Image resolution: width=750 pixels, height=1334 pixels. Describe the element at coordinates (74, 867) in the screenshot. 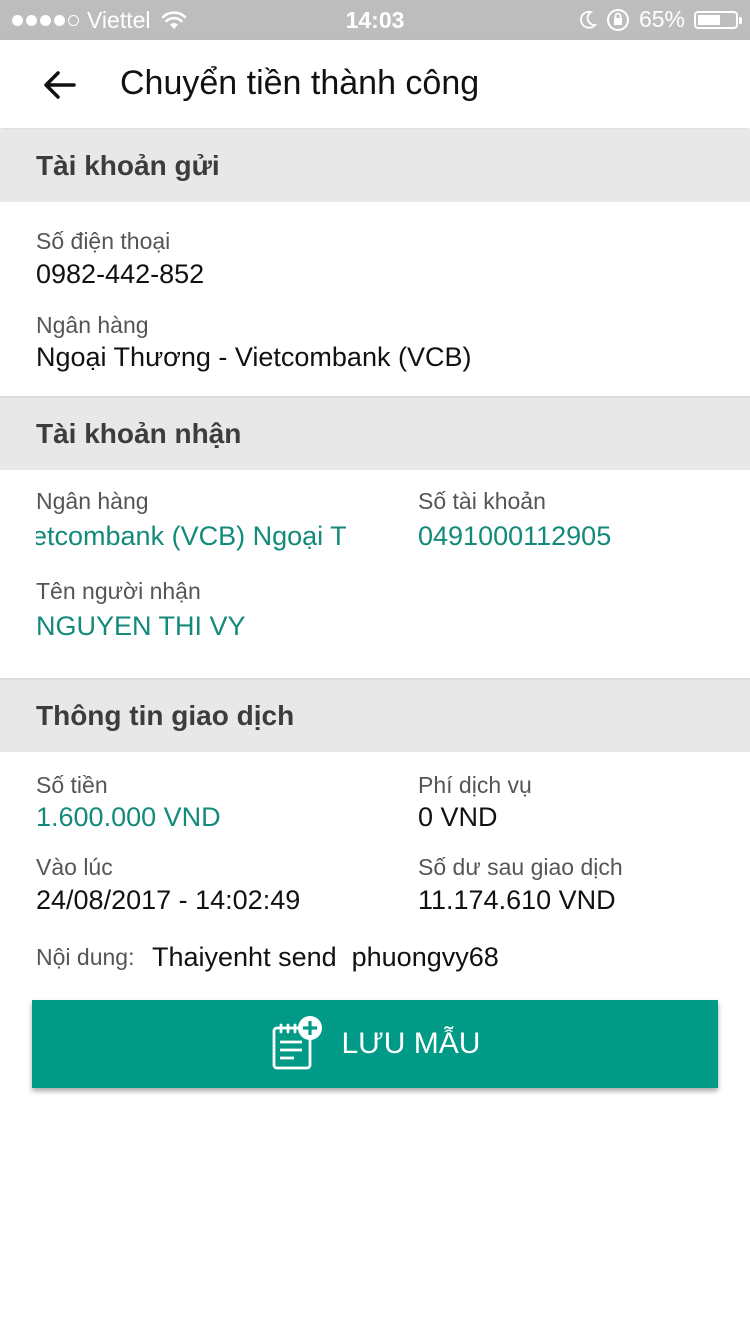

I see `time-label: Vào lúc` at that location.